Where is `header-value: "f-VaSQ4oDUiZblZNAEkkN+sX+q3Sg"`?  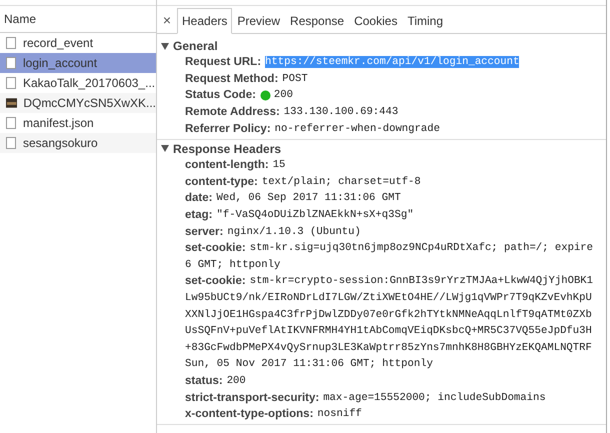
header-value: "f-VaSQ4oDUiZblZNAEkkN+sX+q3Sg" is located at coordinates (315, 215).